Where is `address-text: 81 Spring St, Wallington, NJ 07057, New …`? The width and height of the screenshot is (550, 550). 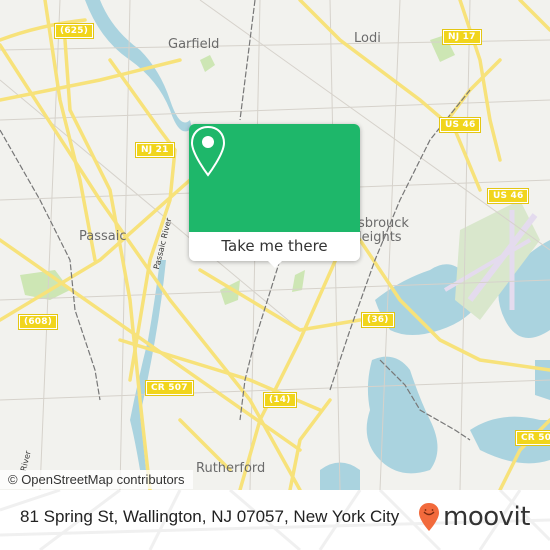
address-text: 81 Spring St, Wallington, NJ 07057, New … is located at coordinates (210, 516).